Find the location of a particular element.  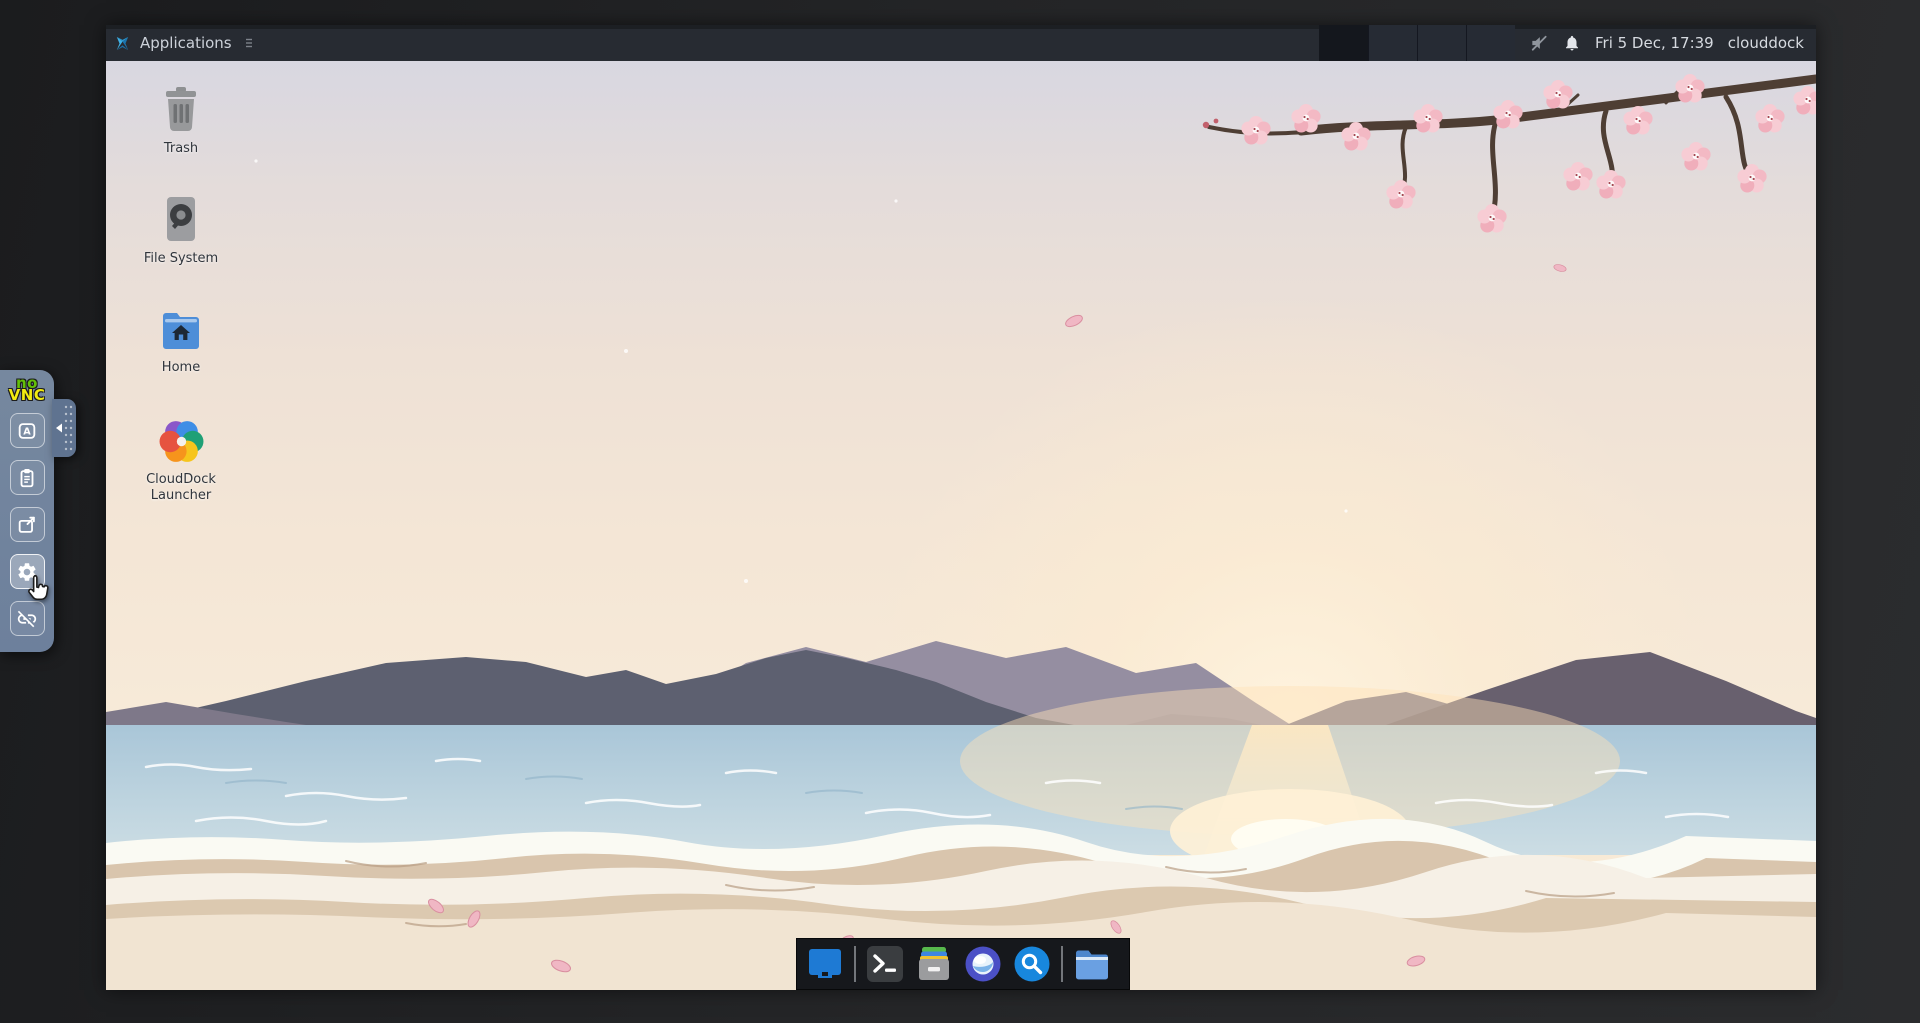

clipboard-icon is located at coordinates (27, 477).